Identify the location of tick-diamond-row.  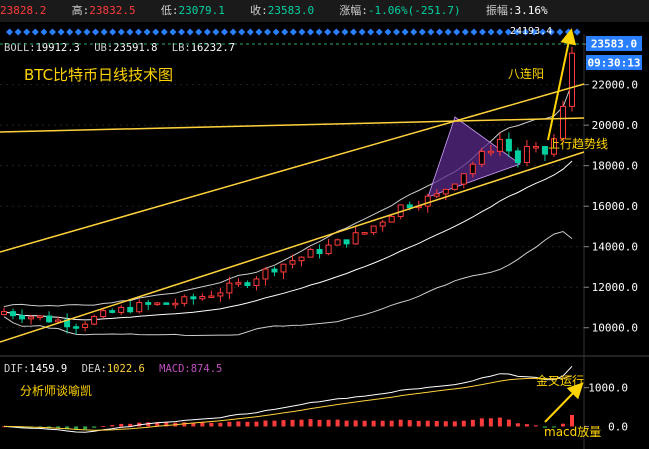
(293, 32).